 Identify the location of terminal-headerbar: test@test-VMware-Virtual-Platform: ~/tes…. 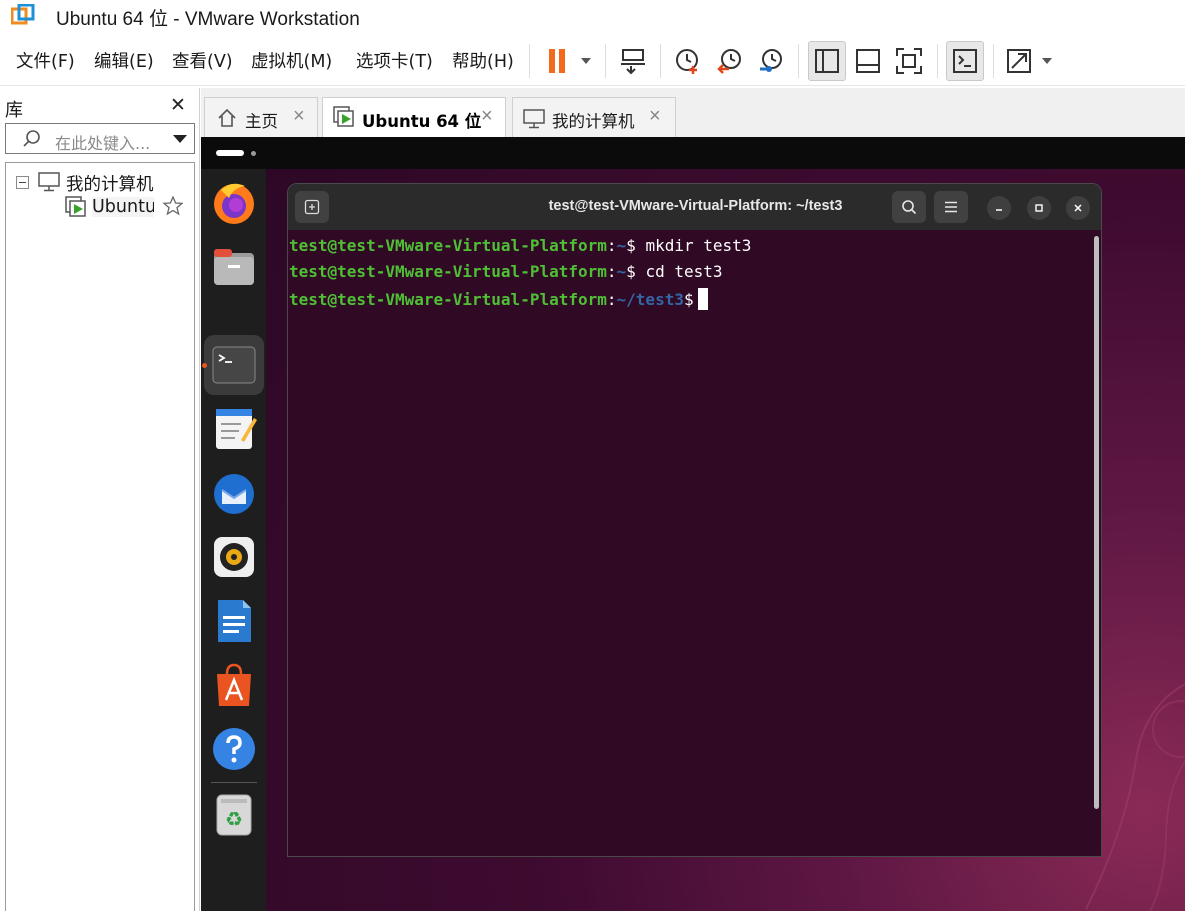
(694, 207).